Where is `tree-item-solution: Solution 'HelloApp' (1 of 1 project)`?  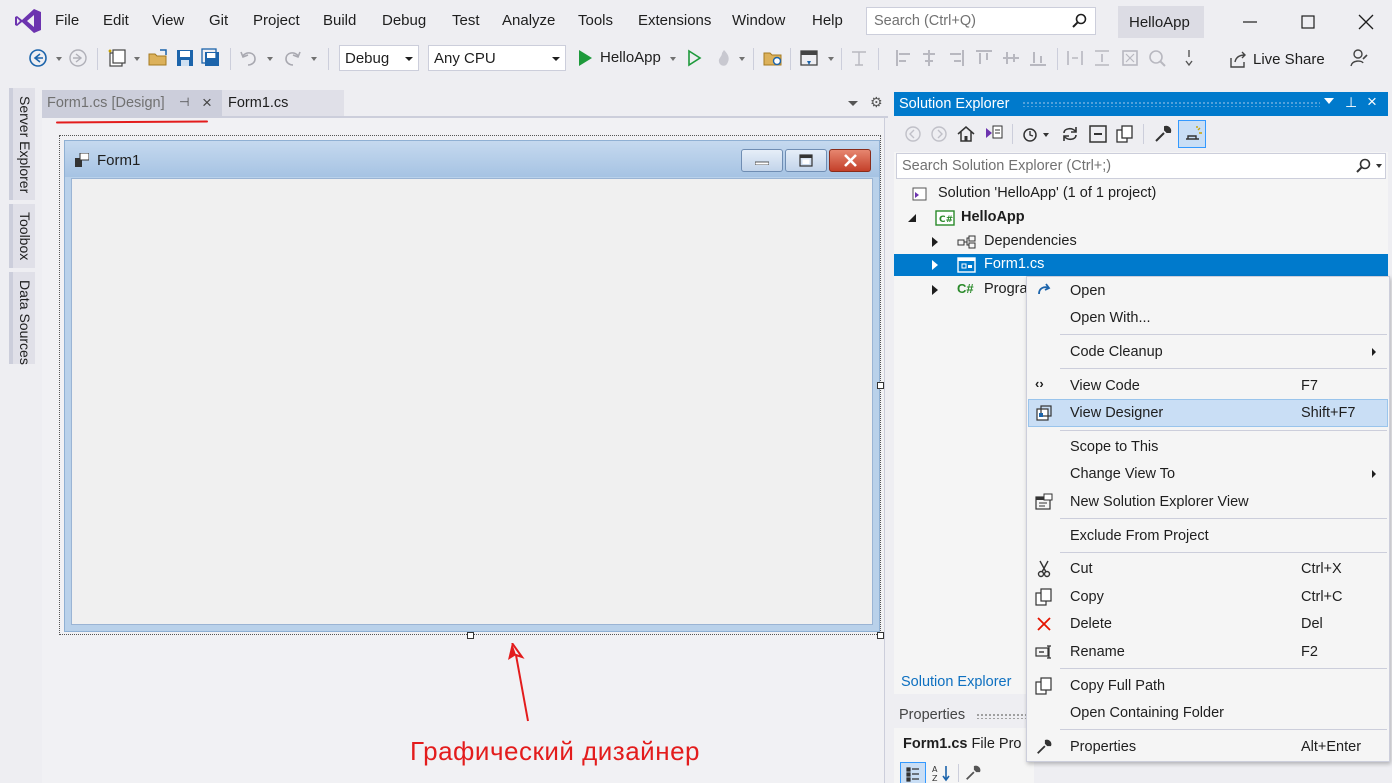 tree-item-solution: Solution 'HelloApp' (1 of 1 project) is located at coordinates (1141, 194).